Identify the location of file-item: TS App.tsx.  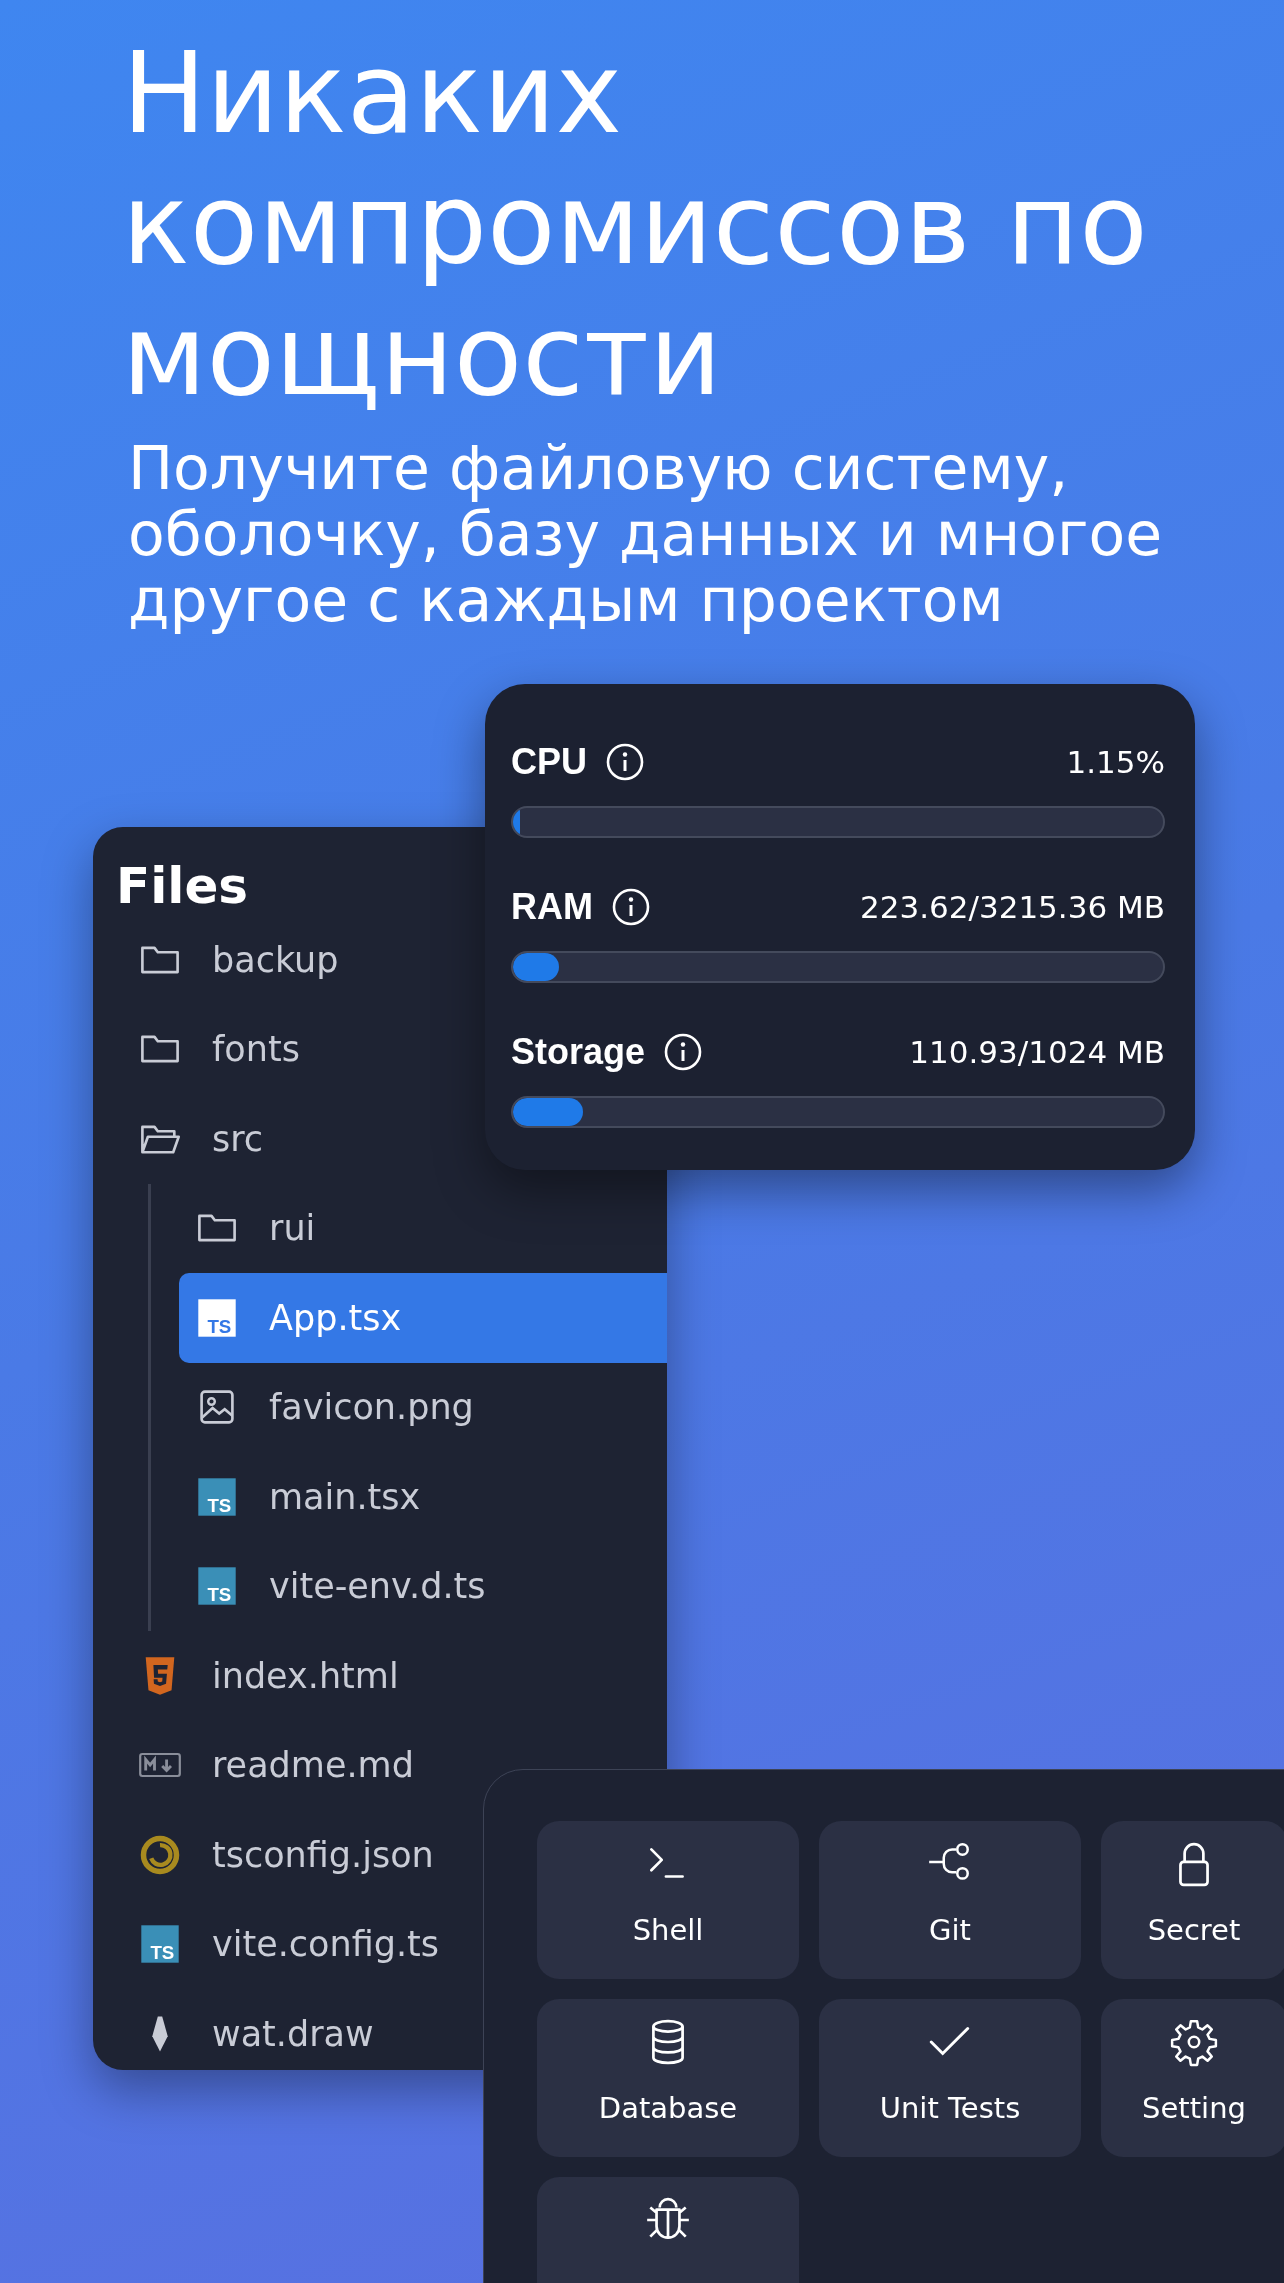
(423, 1318).